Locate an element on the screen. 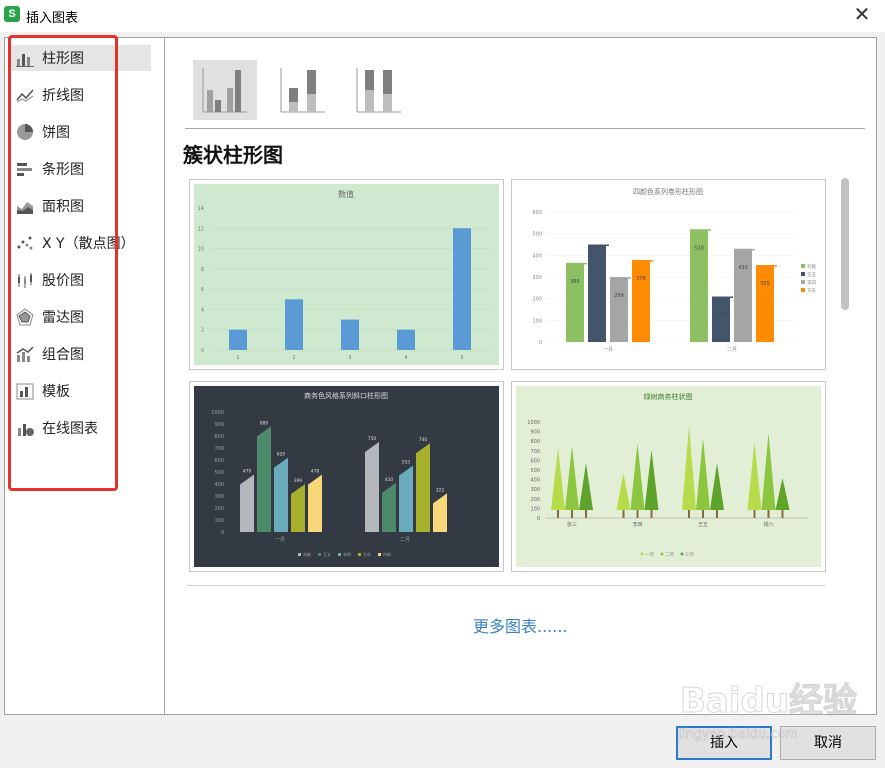 The width and height of the screenshot is (885, 768). sidebar-item-label: 股价图 is located at coordinates (63, 281).